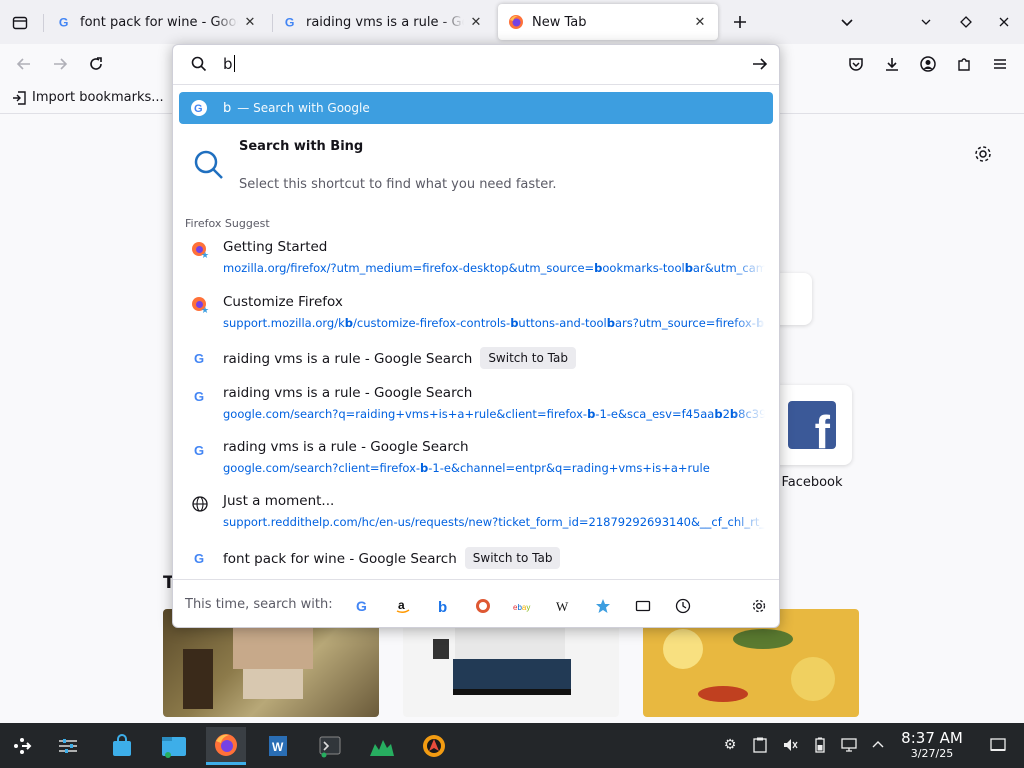 This screenshot has width=1024, height=768. Describe the element at coordinates (348, 393) in the screenshot. I see `result-title: raiding vms is a rule - Google Search` at that location.